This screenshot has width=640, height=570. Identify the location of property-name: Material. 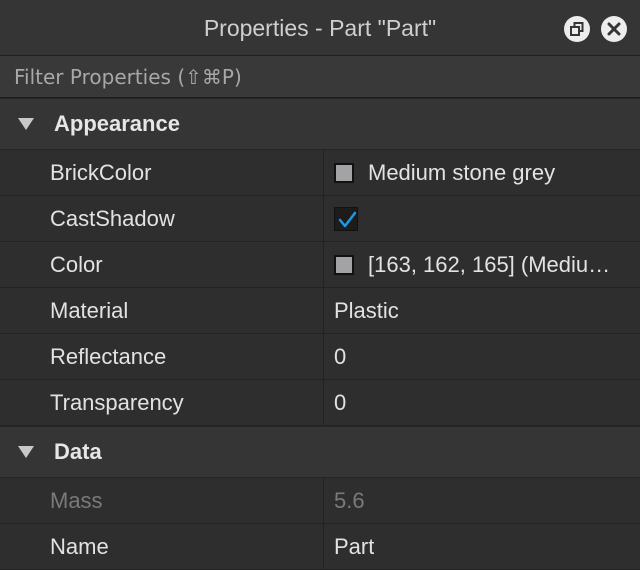
(162, 310).